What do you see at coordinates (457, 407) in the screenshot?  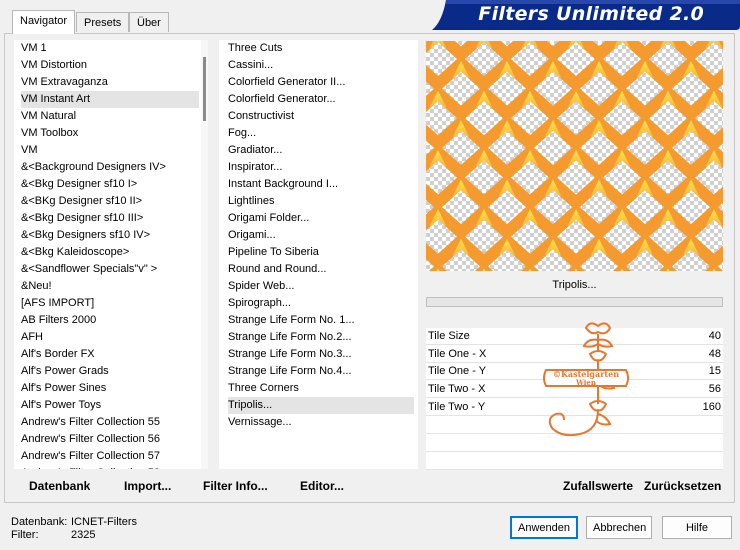 I see `param-label: Tile Two - Y` at bounding box center [457, 407].